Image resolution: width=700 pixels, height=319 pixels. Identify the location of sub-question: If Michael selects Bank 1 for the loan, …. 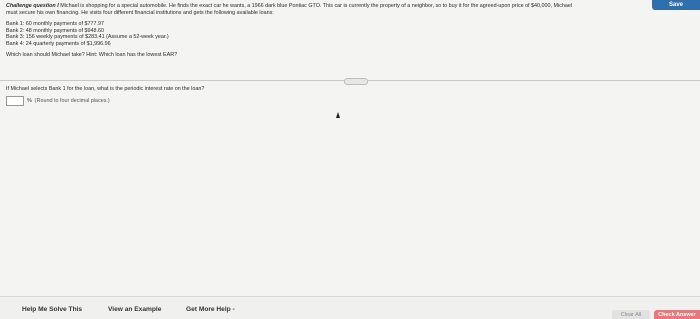
(105, 89).